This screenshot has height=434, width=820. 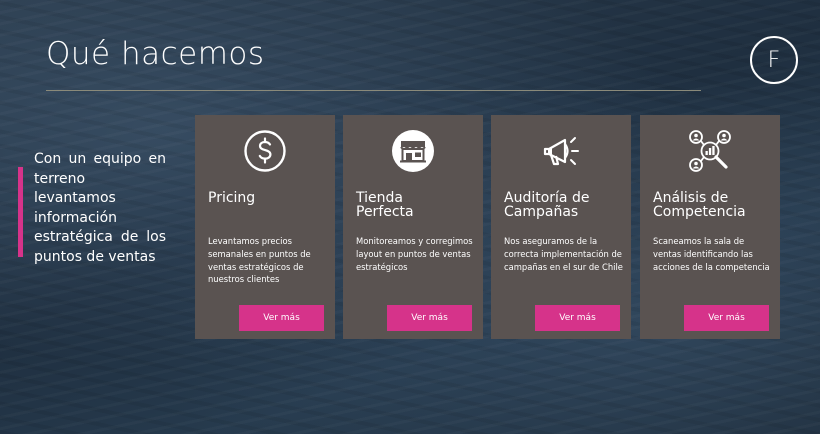 What do you see at coordinates (385, 205) in the screenshot?
I see `card-title: Tienda Perfecta` at bounding box center [385, 205].